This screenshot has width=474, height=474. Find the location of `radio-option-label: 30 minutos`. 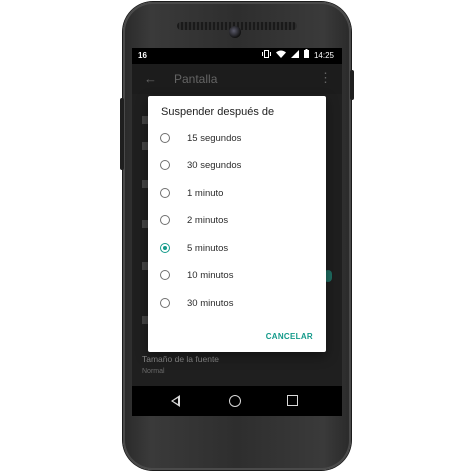

radio-option-label: 30 minutos is located at coordinates (210, 303).